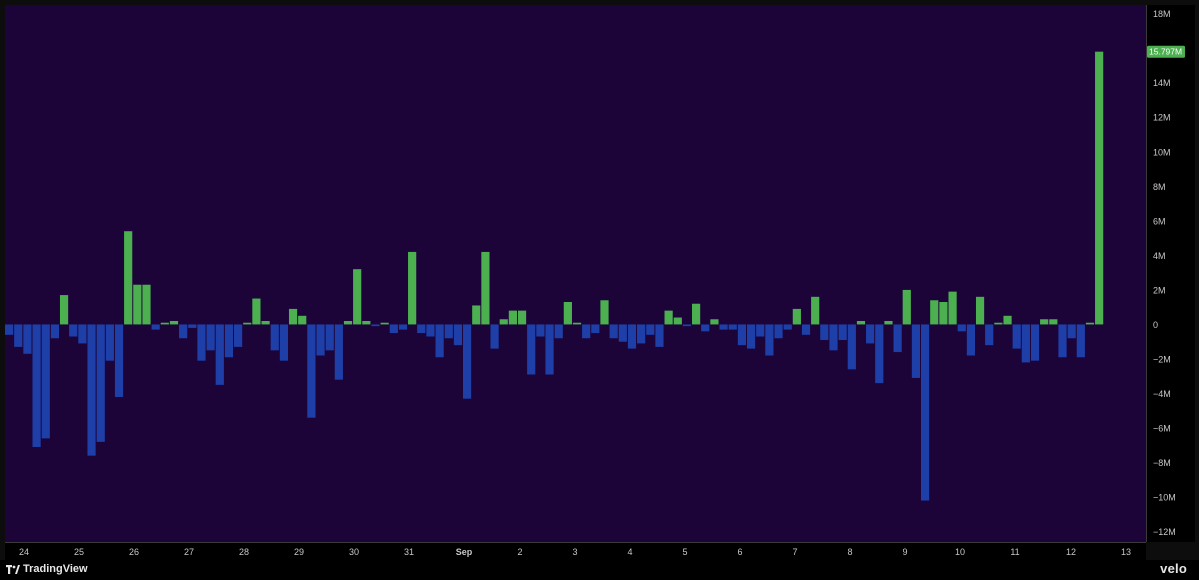 The image size is (1199, 580). What do you see at coordinates (79, 552) in the screenshot?
I see `x-tick-label: 25` at bounding box center [79, 552].